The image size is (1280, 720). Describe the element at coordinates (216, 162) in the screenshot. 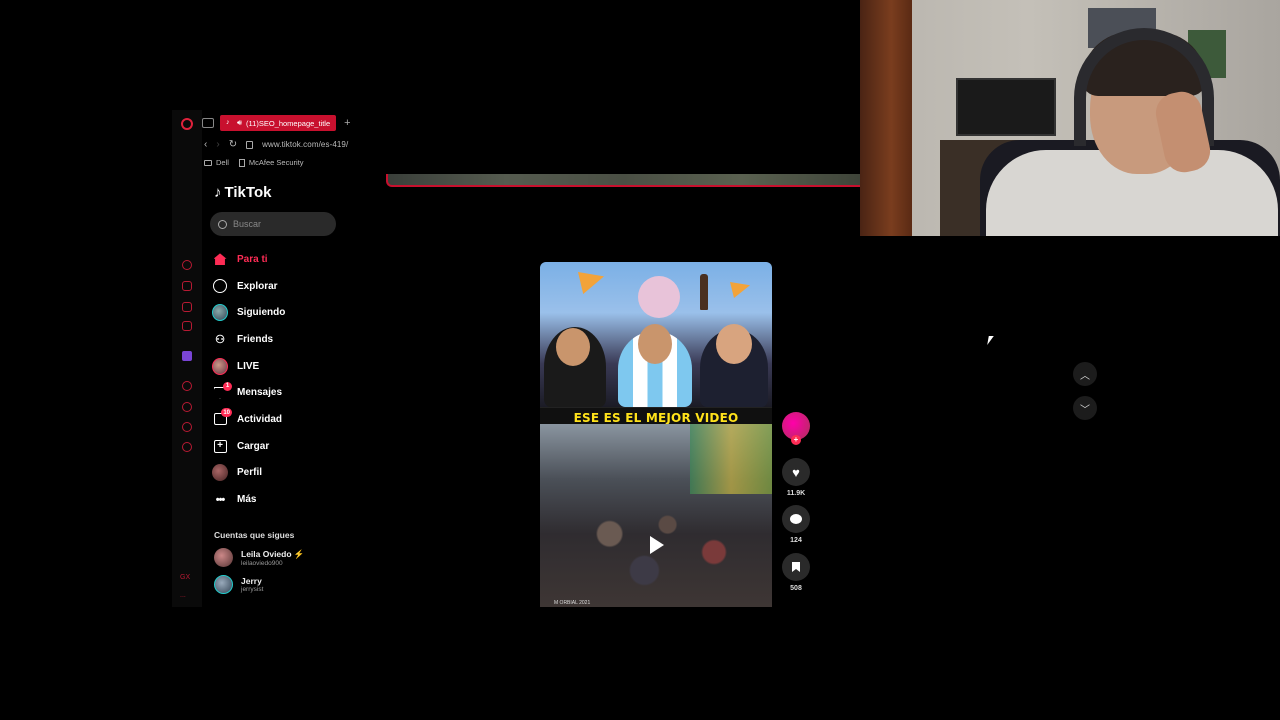

I see `bookmark-dell: Dell` at that location.